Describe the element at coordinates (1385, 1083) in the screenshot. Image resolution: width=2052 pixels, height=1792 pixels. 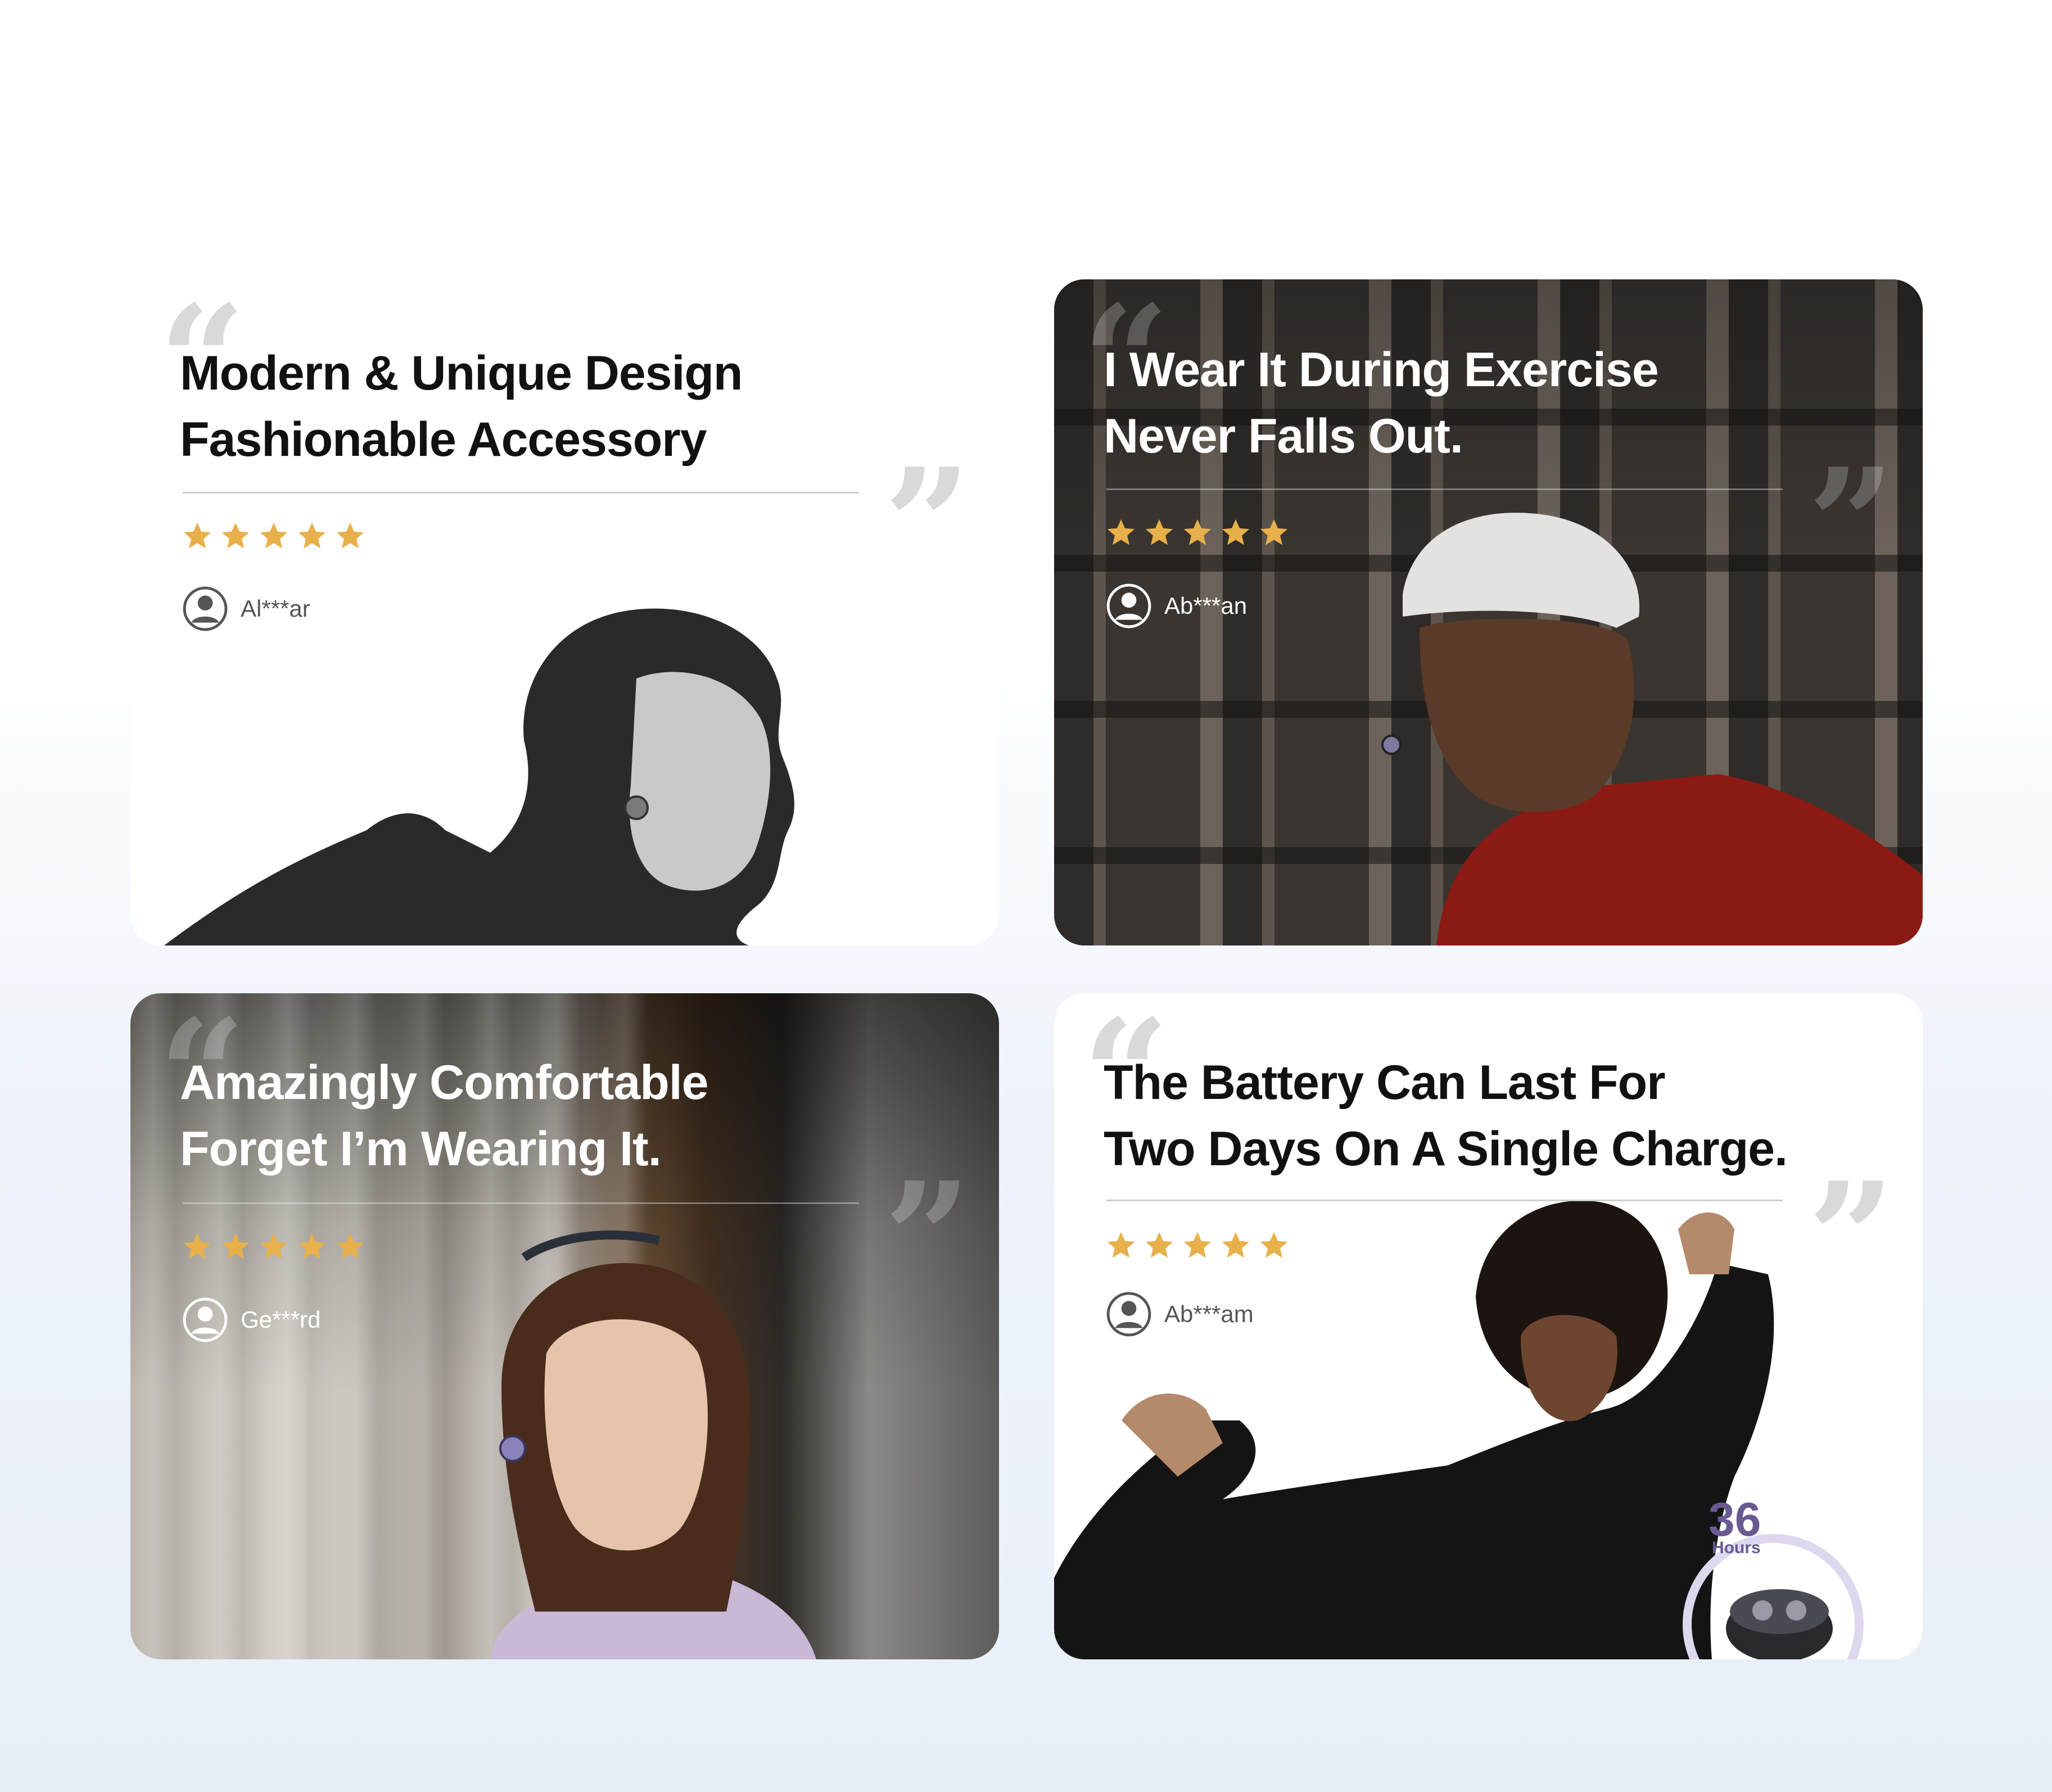
I see `headline-line: The Battery Can Last For` at that location.